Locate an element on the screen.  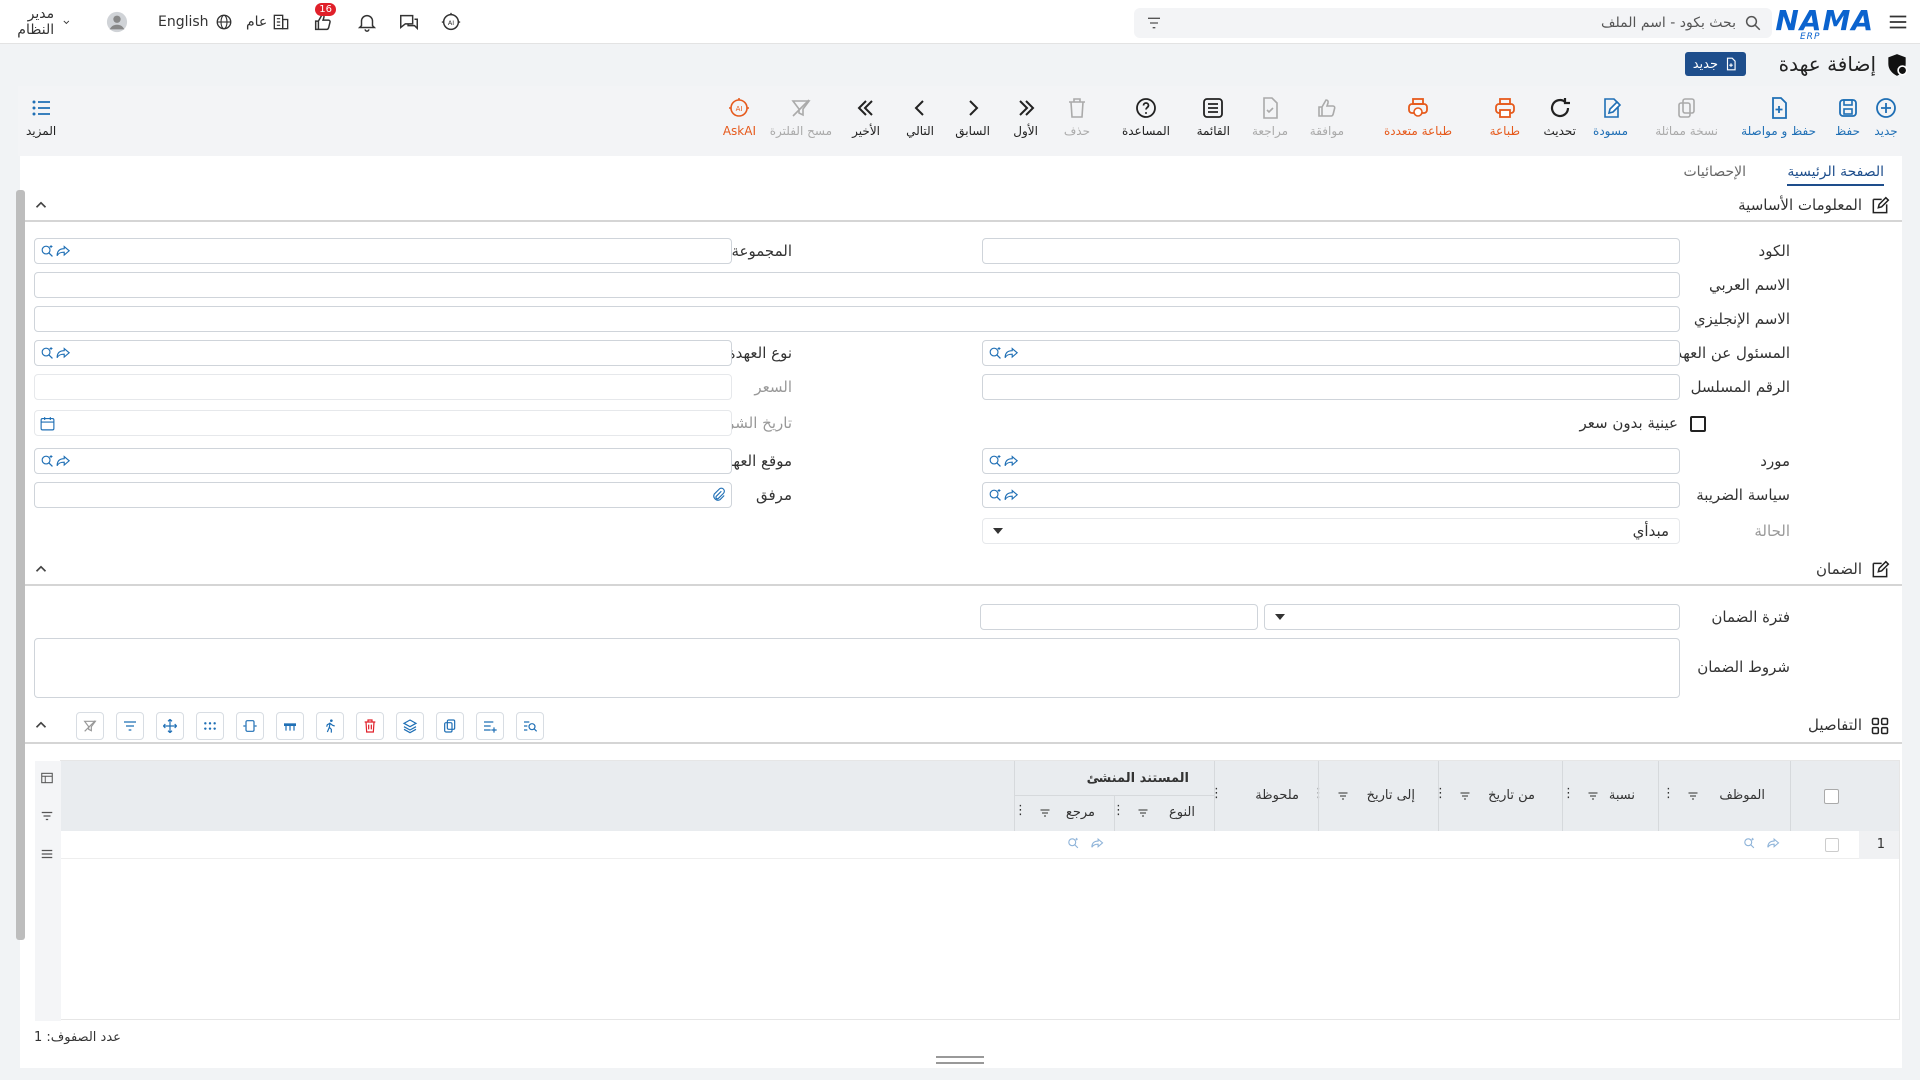
user-menu: مدير النظام is located at coordinates (41, 22).